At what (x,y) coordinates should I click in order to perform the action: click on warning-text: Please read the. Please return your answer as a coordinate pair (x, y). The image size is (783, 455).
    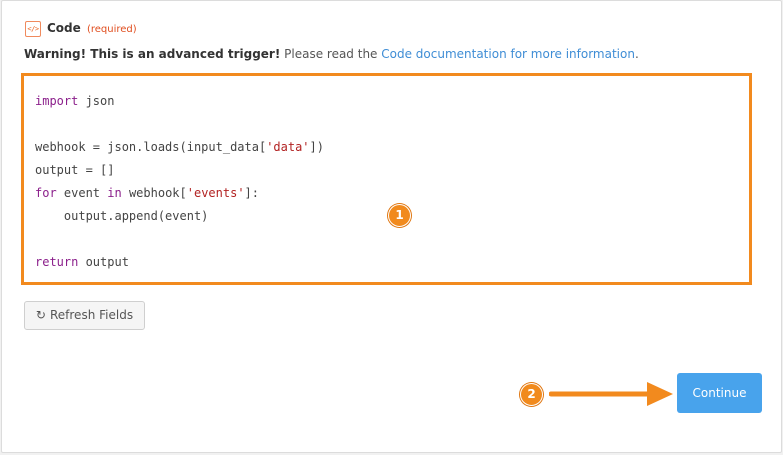
    Looking at the image, I should click on (331, 54).